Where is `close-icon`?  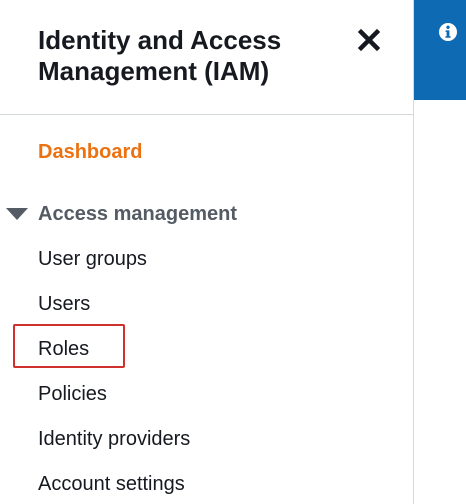 close-icon is located at coordinates (369, 40).